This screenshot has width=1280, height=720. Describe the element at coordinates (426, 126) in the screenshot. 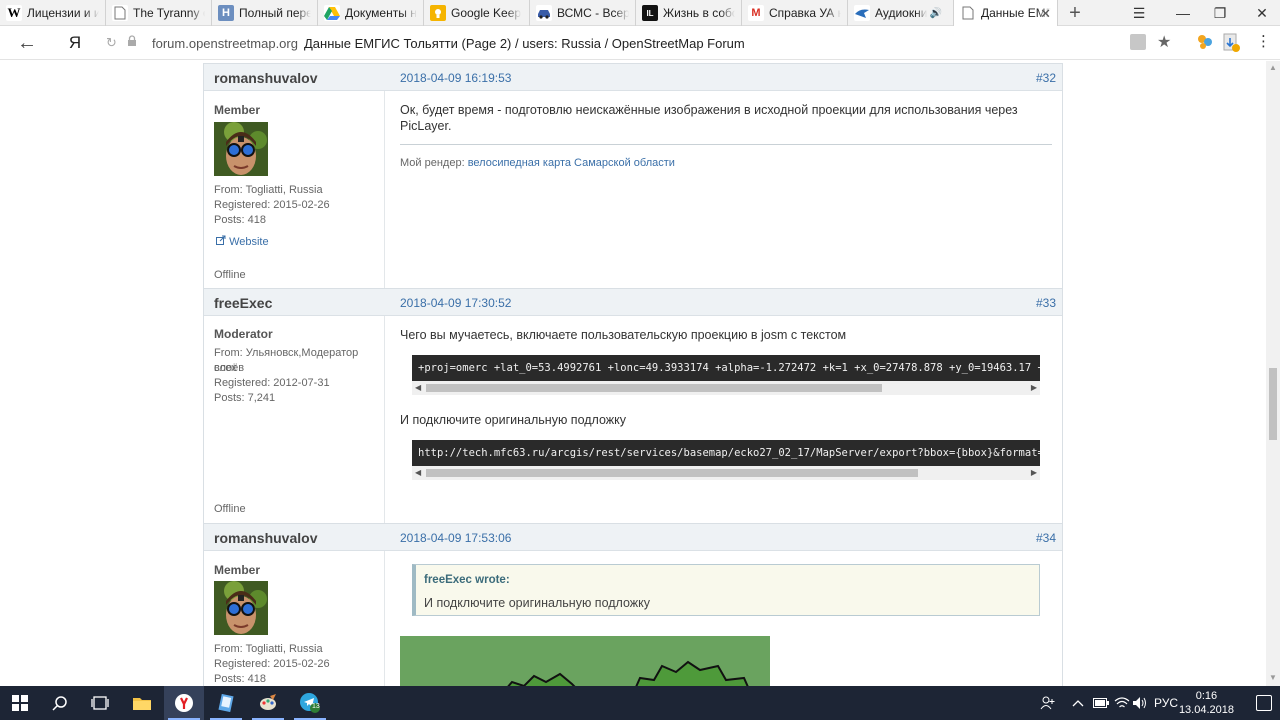

I see `message-text: PicLayer.` at that location.